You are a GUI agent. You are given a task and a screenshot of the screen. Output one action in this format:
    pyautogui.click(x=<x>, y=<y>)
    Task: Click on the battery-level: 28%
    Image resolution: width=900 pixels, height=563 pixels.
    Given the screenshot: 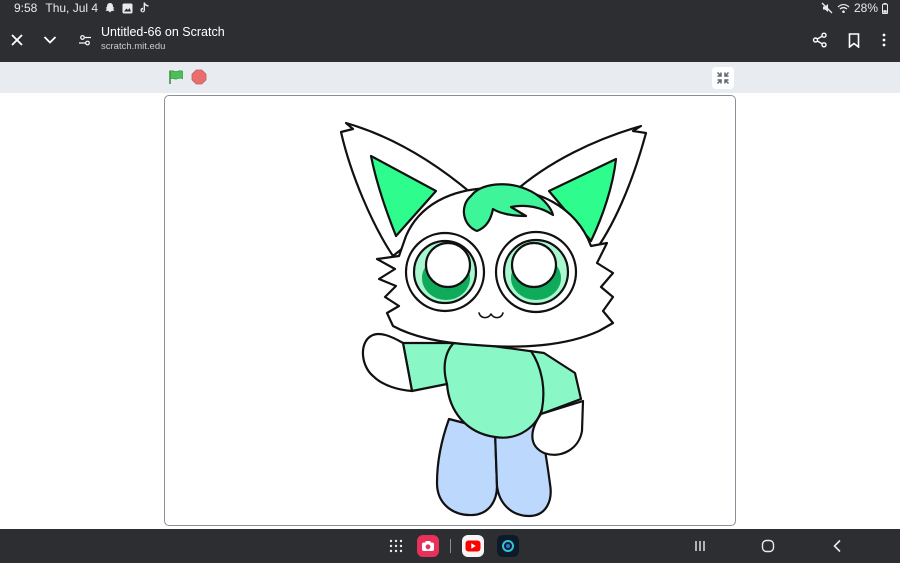 What is the action you would take?
    pyautogui.click(x=865, y=8)
    